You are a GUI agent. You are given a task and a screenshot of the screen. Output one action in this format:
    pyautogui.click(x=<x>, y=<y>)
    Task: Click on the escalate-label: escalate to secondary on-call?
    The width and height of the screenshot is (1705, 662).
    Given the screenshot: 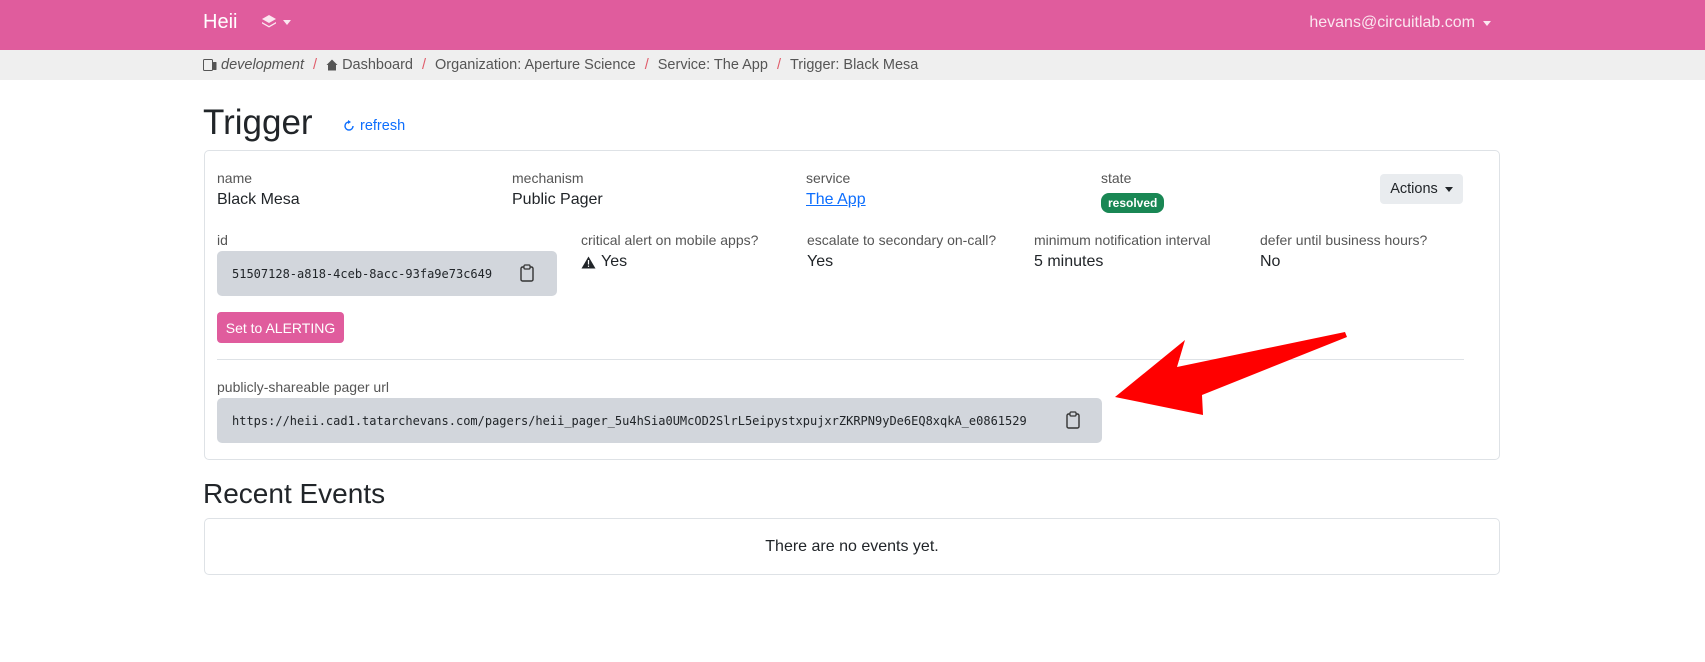 What is the action you would take?
    pyautogui.click(x=902, y=240)
    